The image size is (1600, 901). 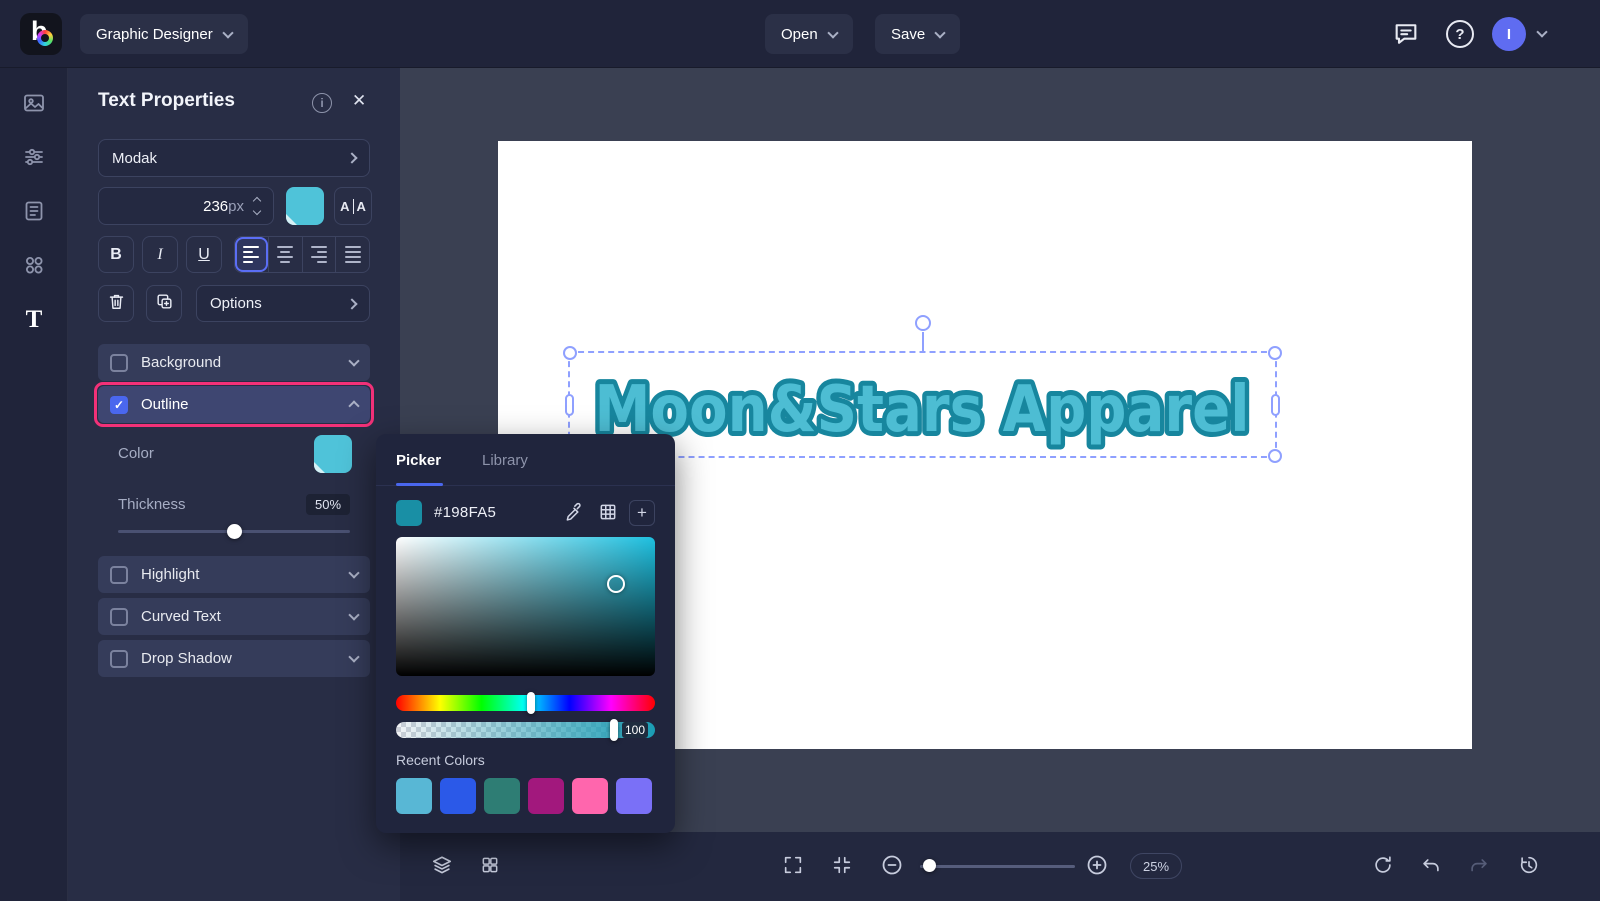 What do you see at coordinates (34, 266) in the screenshot?
I see `sidebar-item-elements` at bounding box center [34, 266].